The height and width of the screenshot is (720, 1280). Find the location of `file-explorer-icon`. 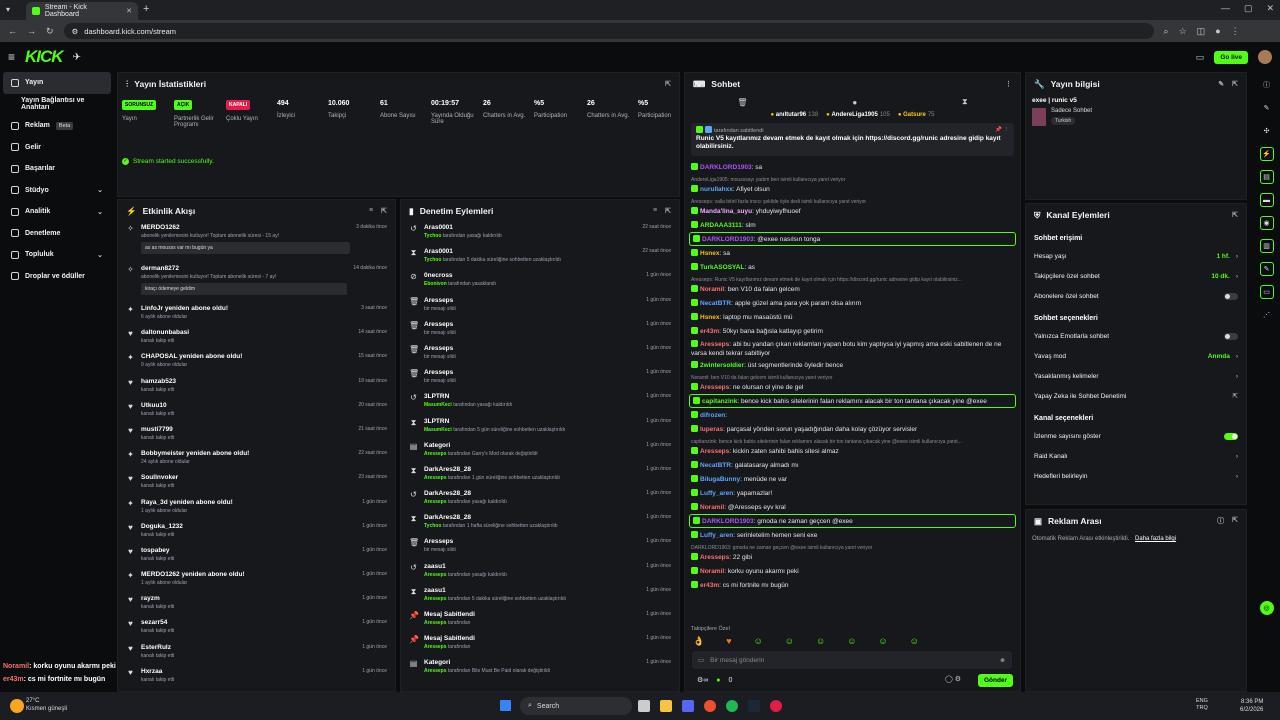

file-explorer-icon is located at coordinates (666, 706).